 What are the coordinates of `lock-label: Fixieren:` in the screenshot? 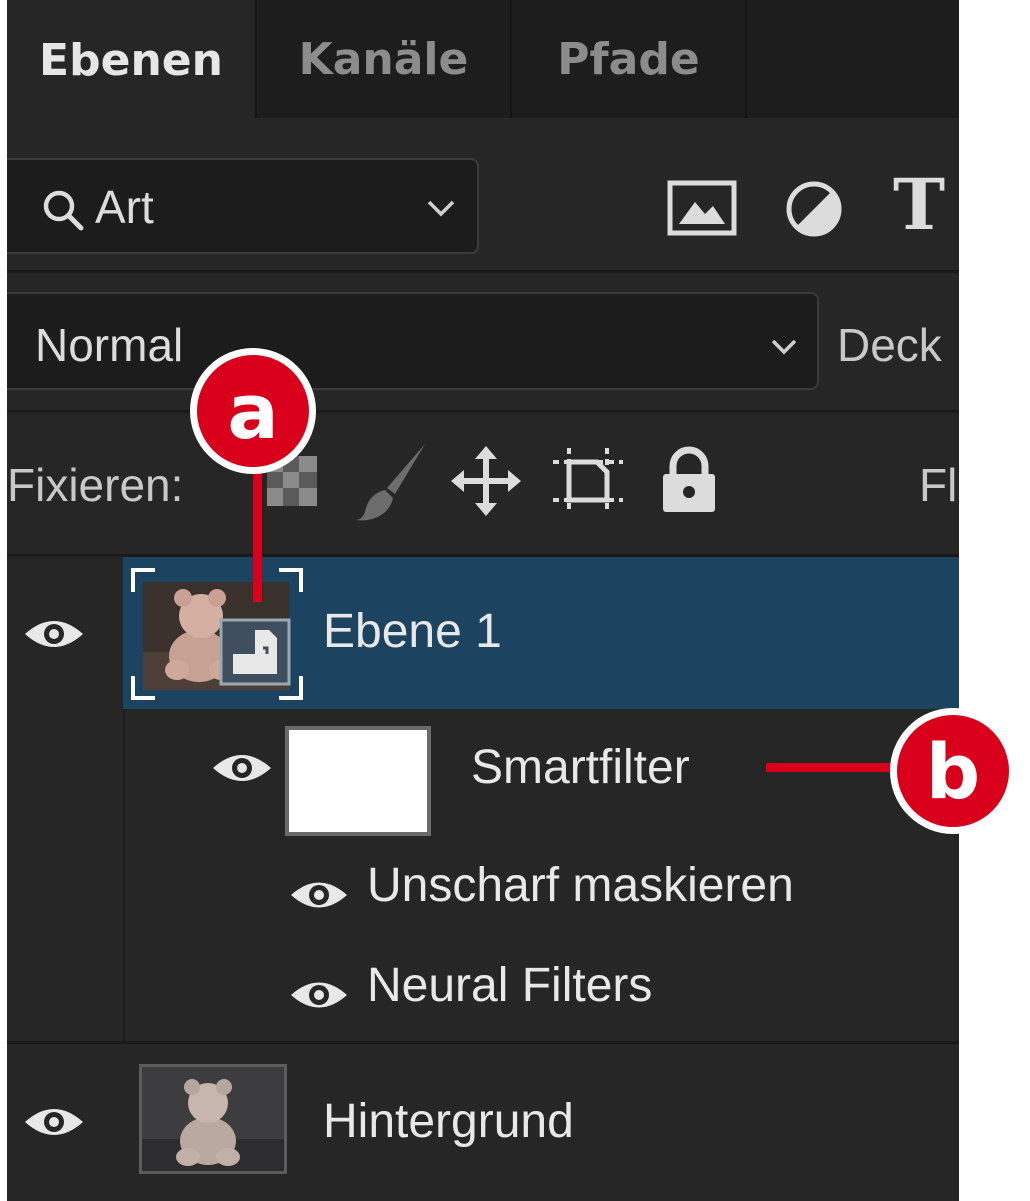 It's located at (95, 485).